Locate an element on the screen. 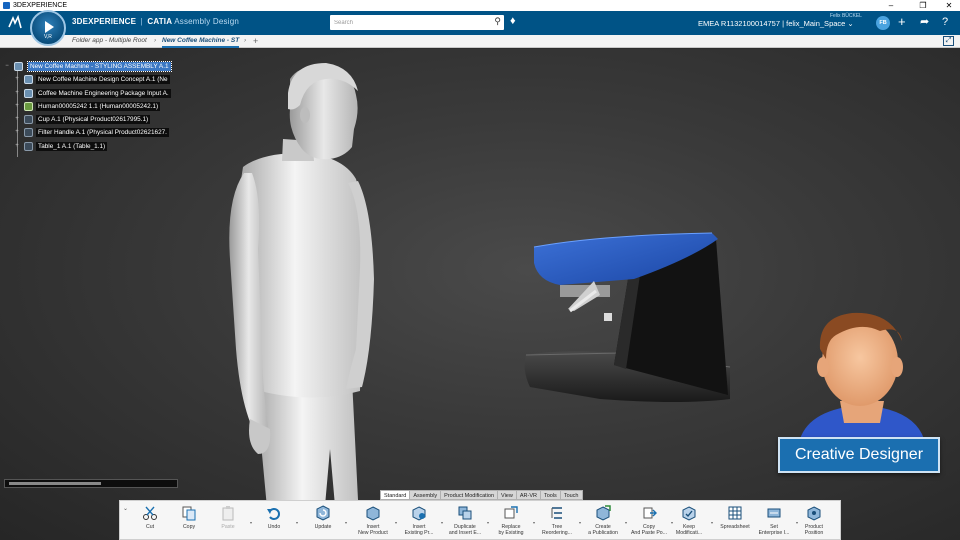  spreadsheet-icon is located at coordinates (735, 513).